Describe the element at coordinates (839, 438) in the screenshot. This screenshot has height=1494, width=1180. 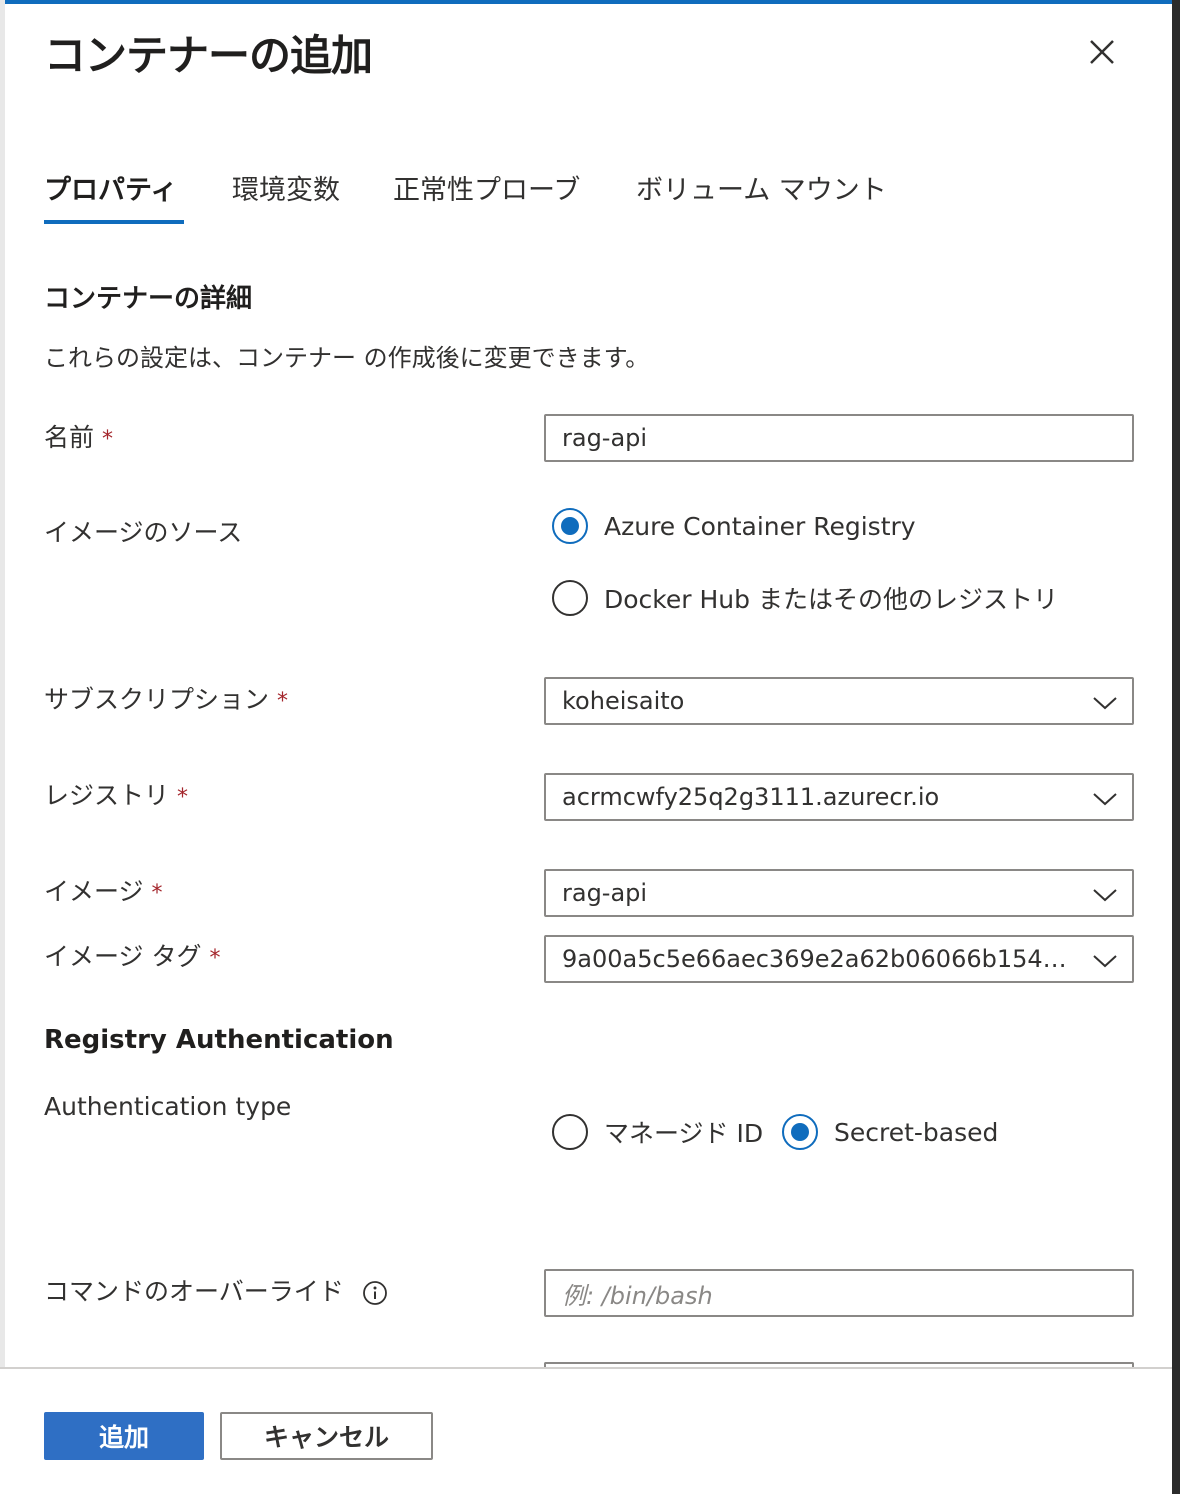
I see `name-input: rag-api` at that location.